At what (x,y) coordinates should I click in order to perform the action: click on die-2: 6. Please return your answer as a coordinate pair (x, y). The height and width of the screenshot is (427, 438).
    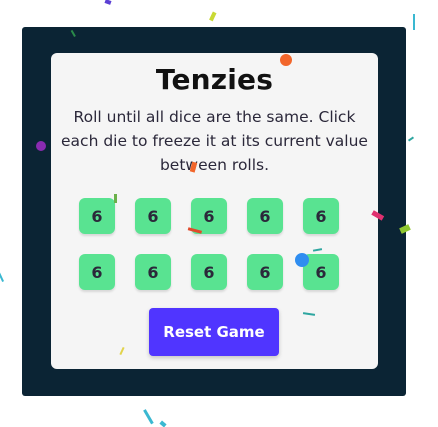
    Looking at the image, I should click on (153, 216).